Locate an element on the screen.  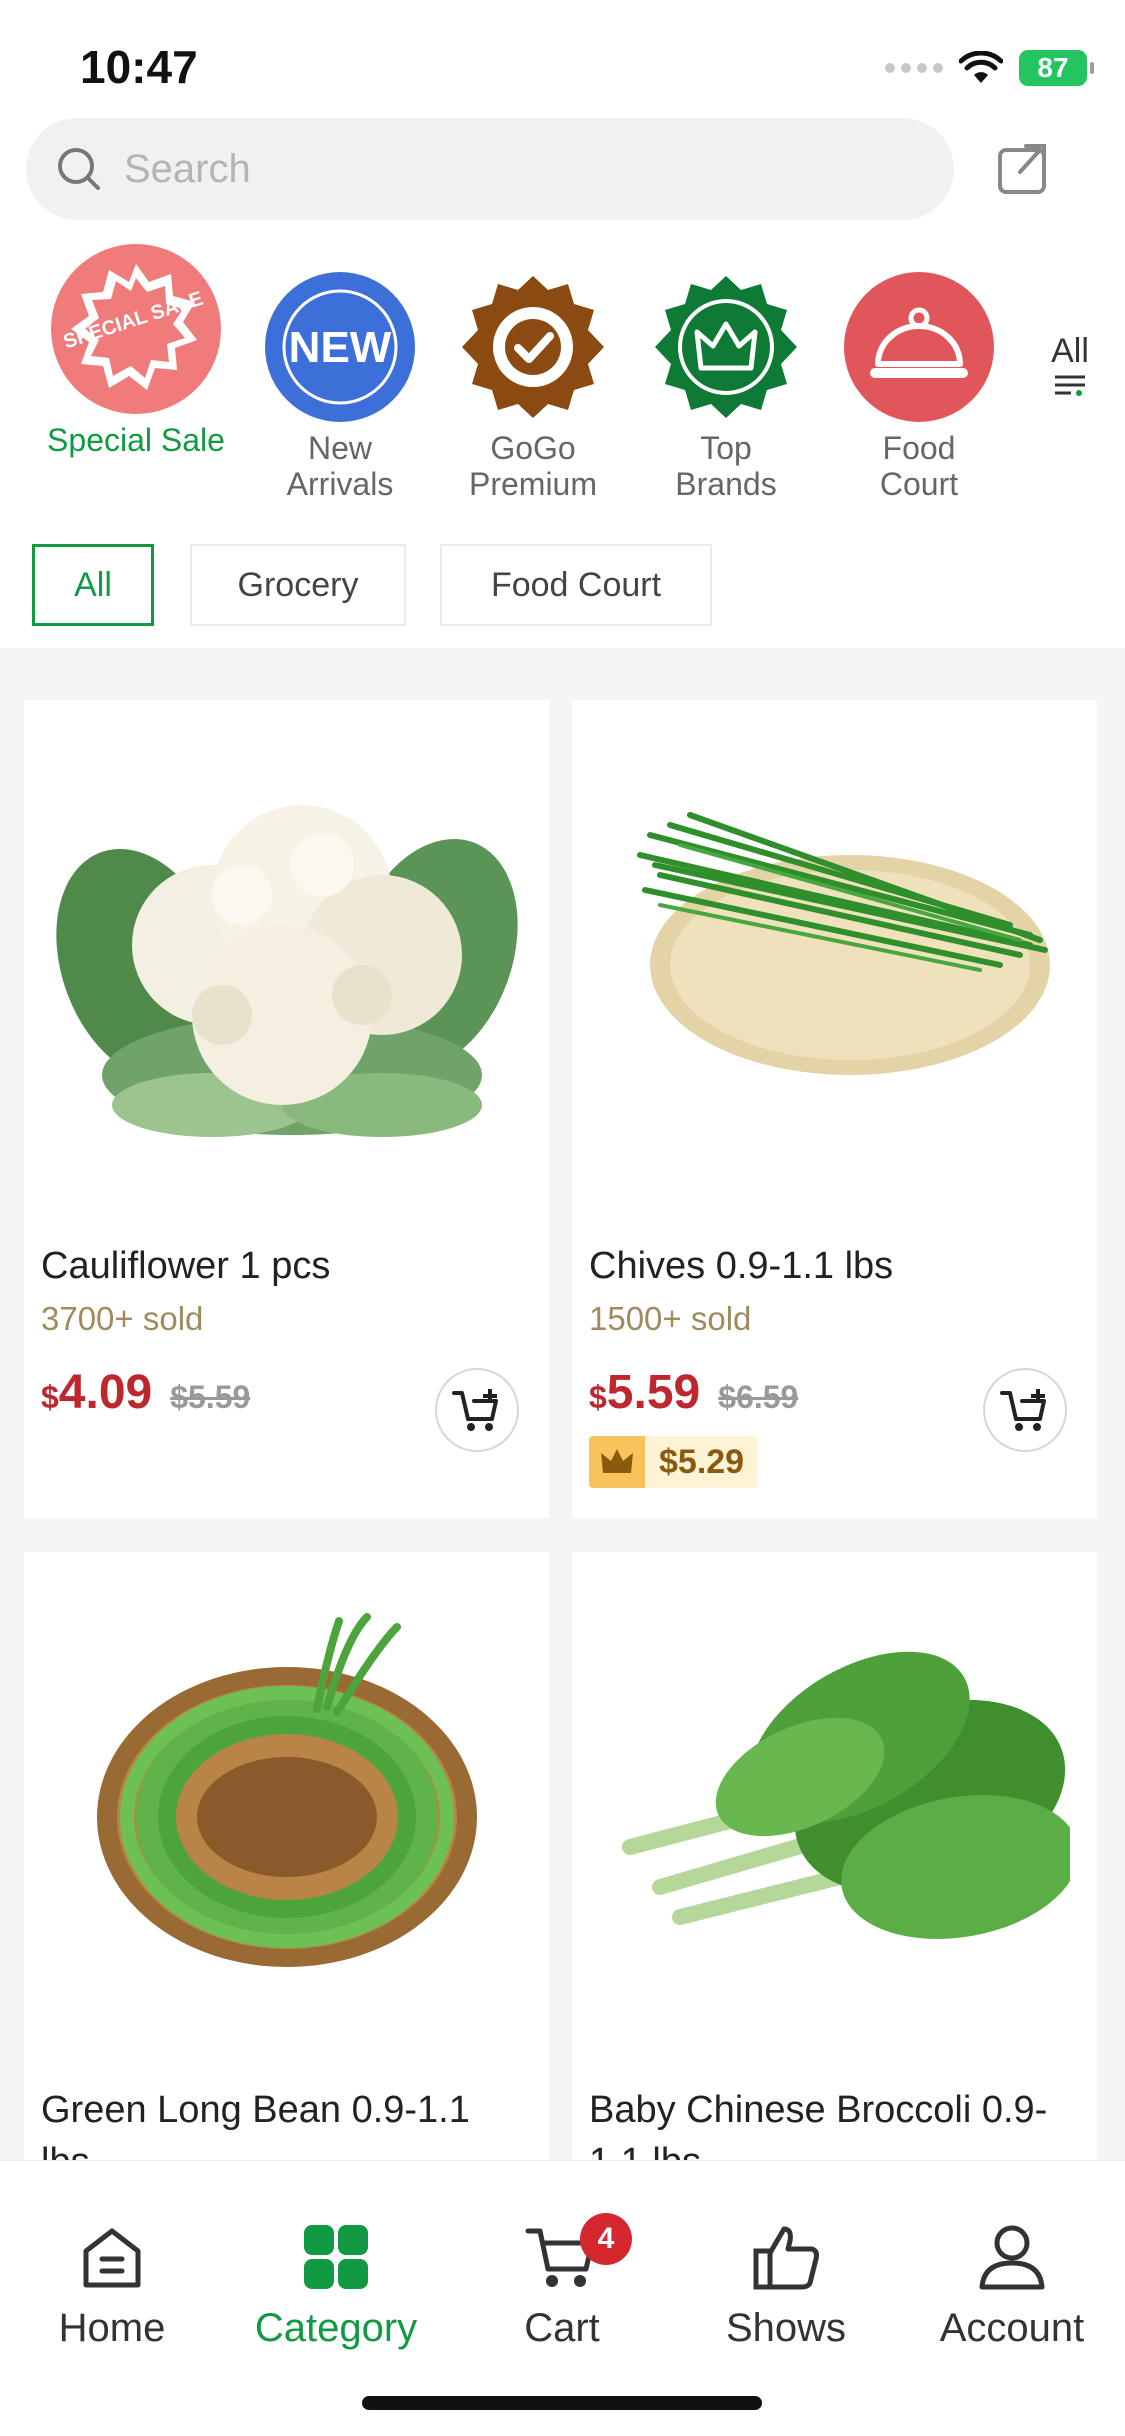
crown-icon is located at coordinates (617, 1462).